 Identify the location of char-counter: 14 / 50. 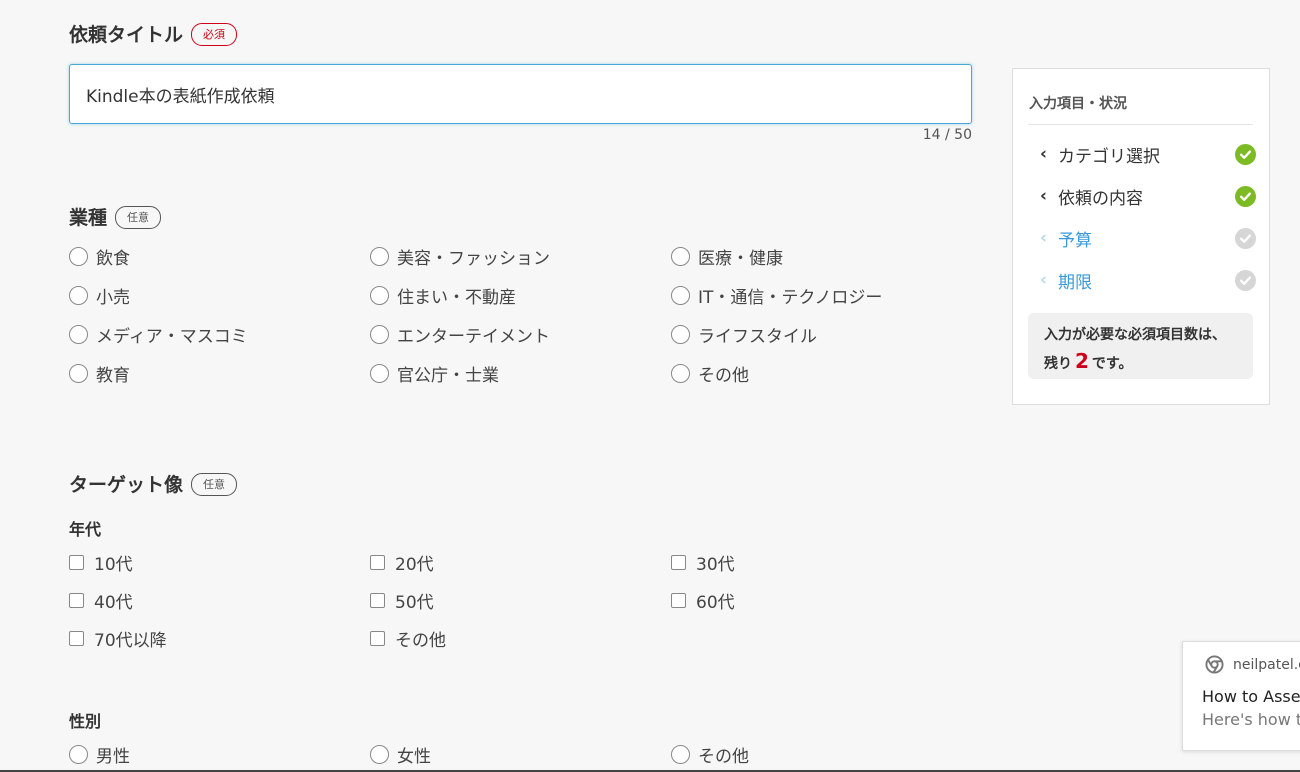
(947, 135).